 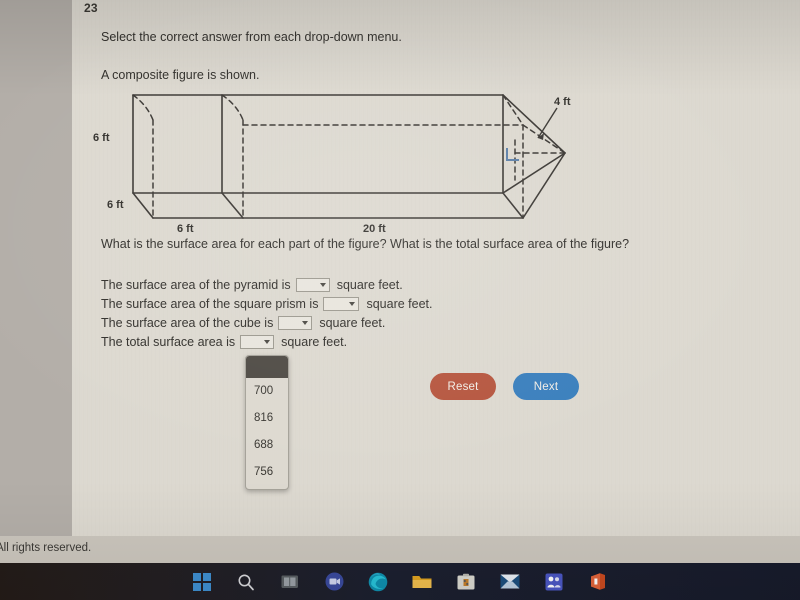 What do you see at coordinates (46, 548) in the screenshot?
I see `footer-copyright-text: All rights reserved.` at bounding box center [46, 548].